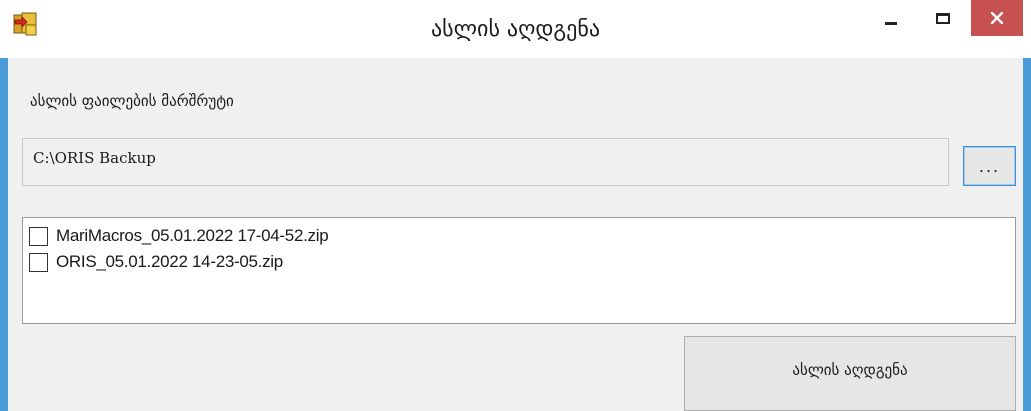  What do you see at coordinates (891, 23) in the screenshot?
I see `minimize-icon` at bounding box center [891, 23].